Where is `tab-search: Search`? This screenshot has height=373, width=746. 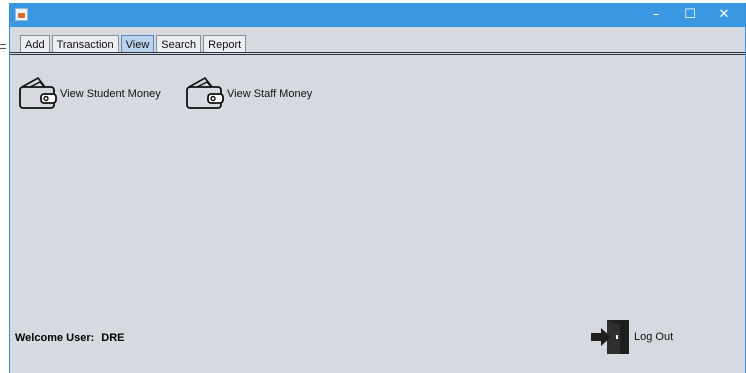
tab-search: Search is located at coordinates (179, 44).